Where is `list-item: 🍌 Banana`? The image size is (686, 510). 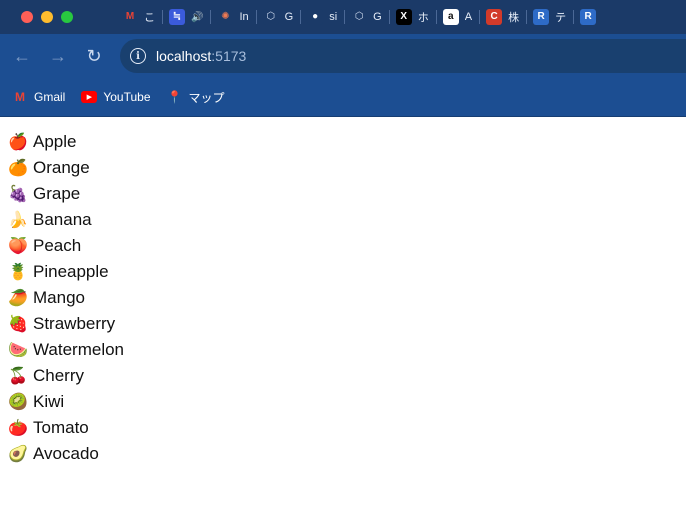 list-item: 🍌 Banana is located at coordinates (347, 220).